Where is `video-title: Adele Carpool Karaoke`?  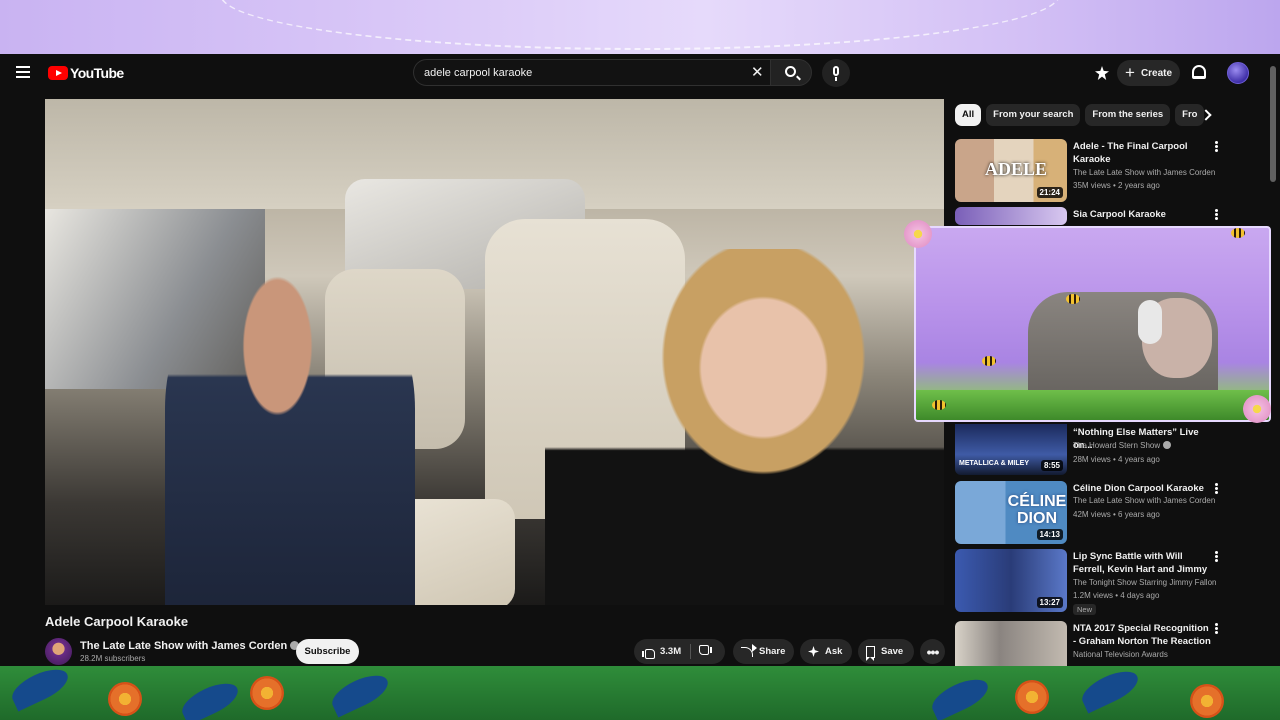
video-title: Adele Carpool Karaoke is located at coordinates (117, 621).